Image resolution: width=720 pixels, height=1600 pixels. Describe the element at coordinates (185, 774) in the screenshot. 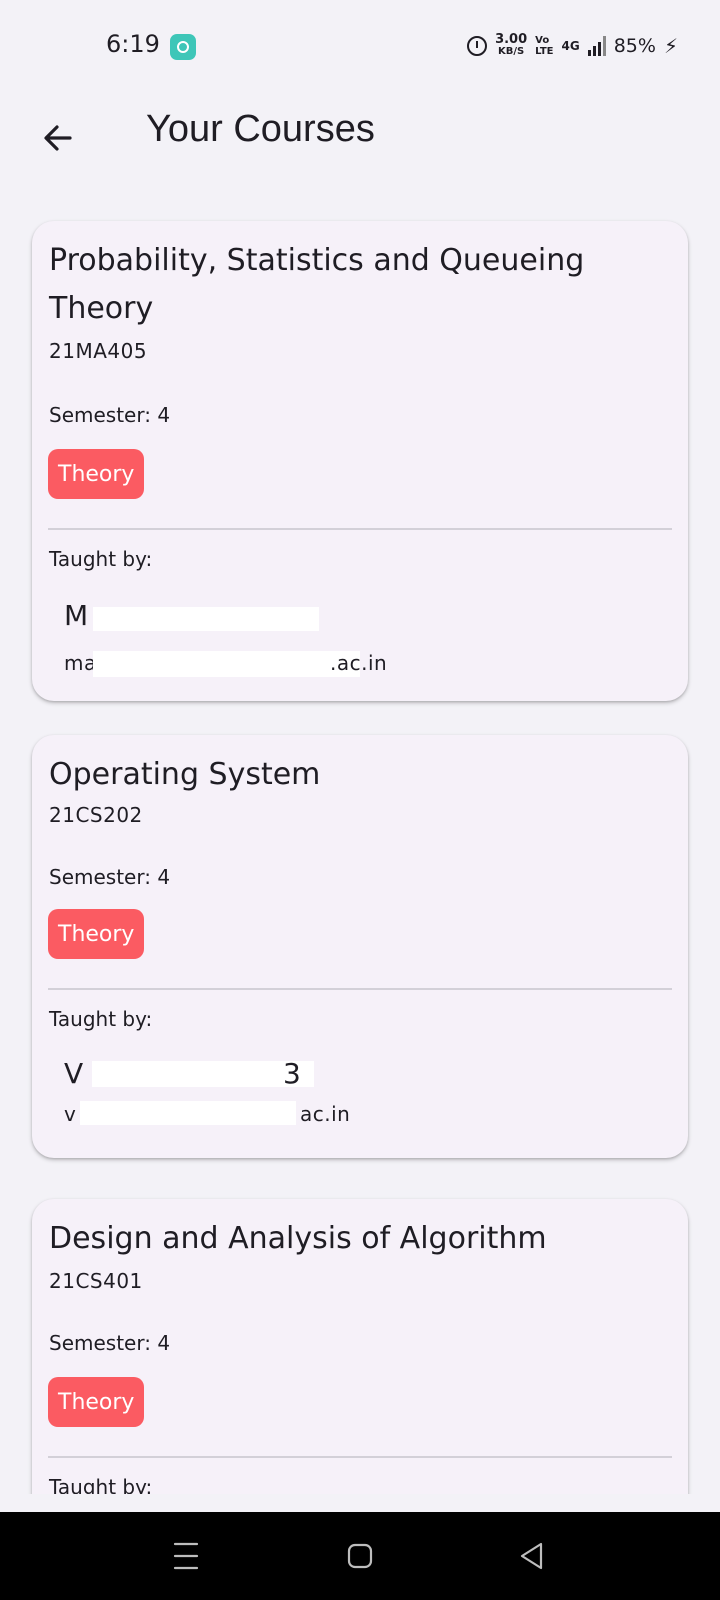

I see `course-title: Operating System` at that location.